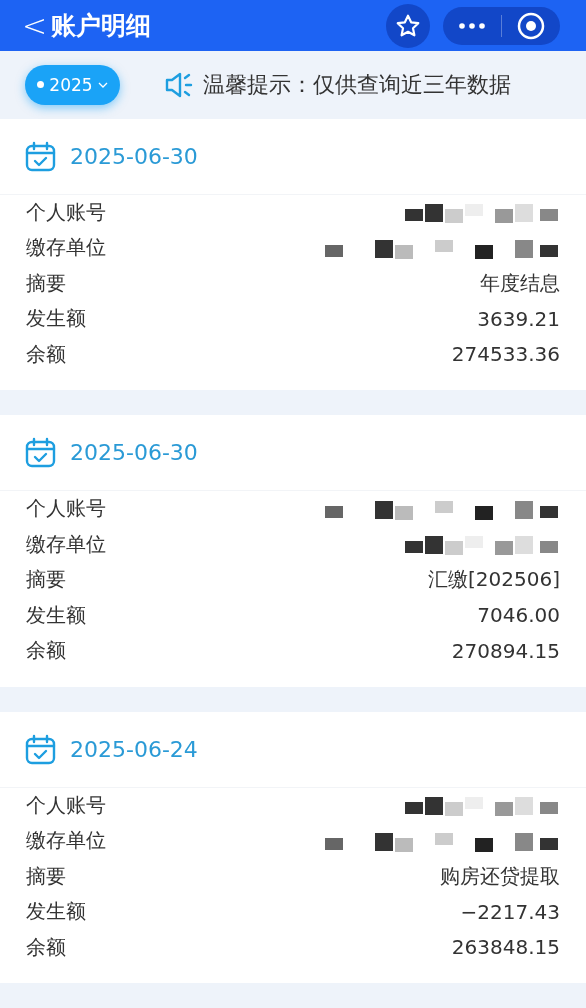  Describe the element at coordinates (500, 876) in the screenshot. I see `field-value: 购房还贷提取` at that location.